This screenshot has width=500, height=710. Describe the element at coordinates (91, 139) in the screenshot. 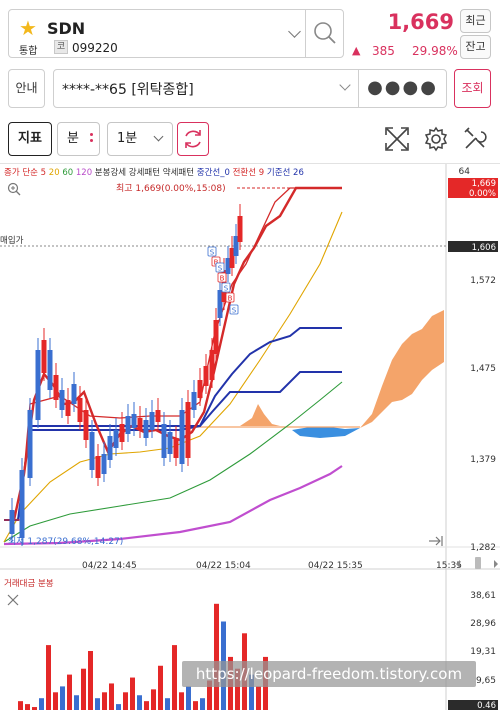

I see `more-dots-icon` at that location.